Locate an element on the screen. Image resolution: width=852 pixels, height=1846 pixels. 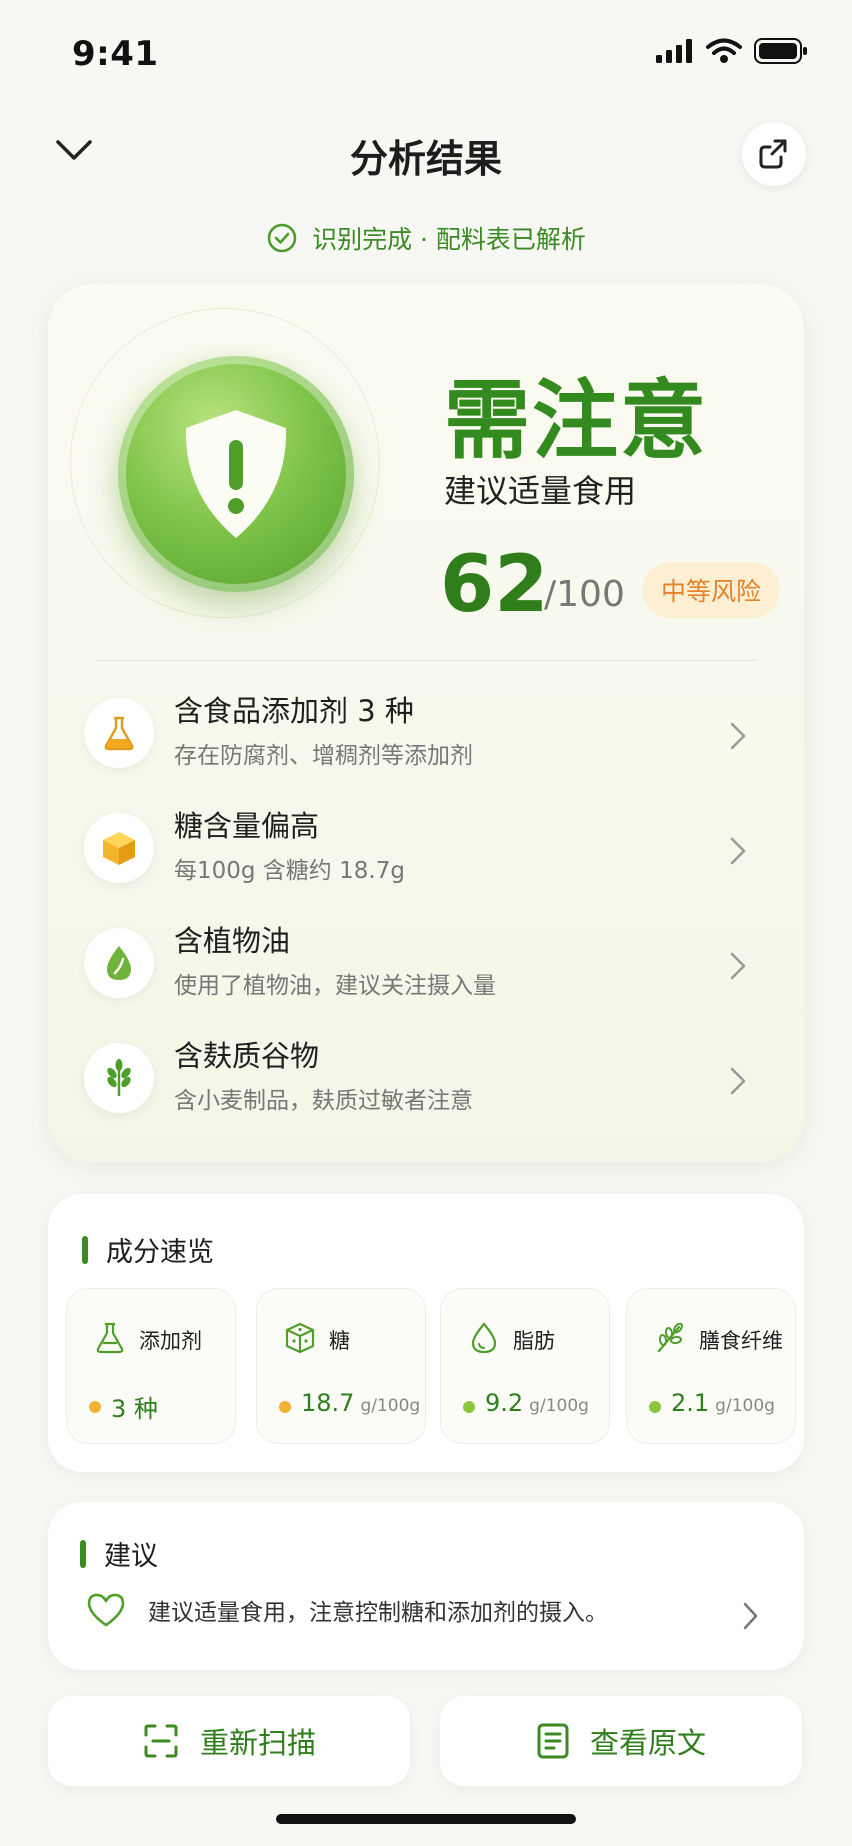
wifi-icon is located at coordinates (724, 50).